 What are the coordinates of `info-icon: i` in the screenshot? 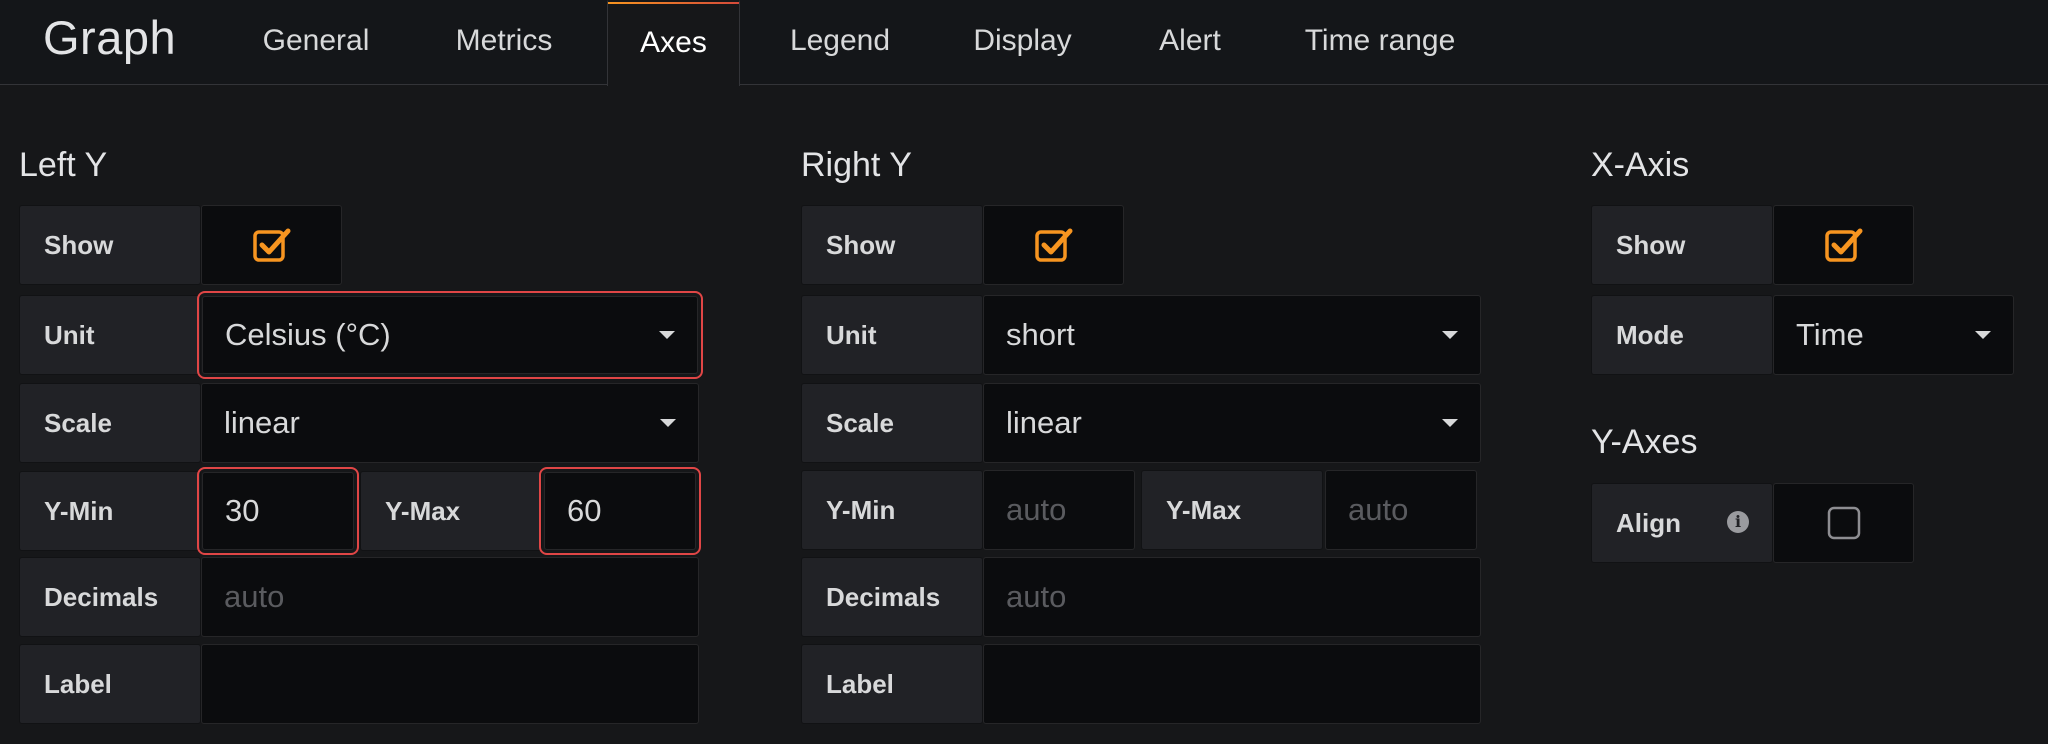 It's located at (1738, 522).